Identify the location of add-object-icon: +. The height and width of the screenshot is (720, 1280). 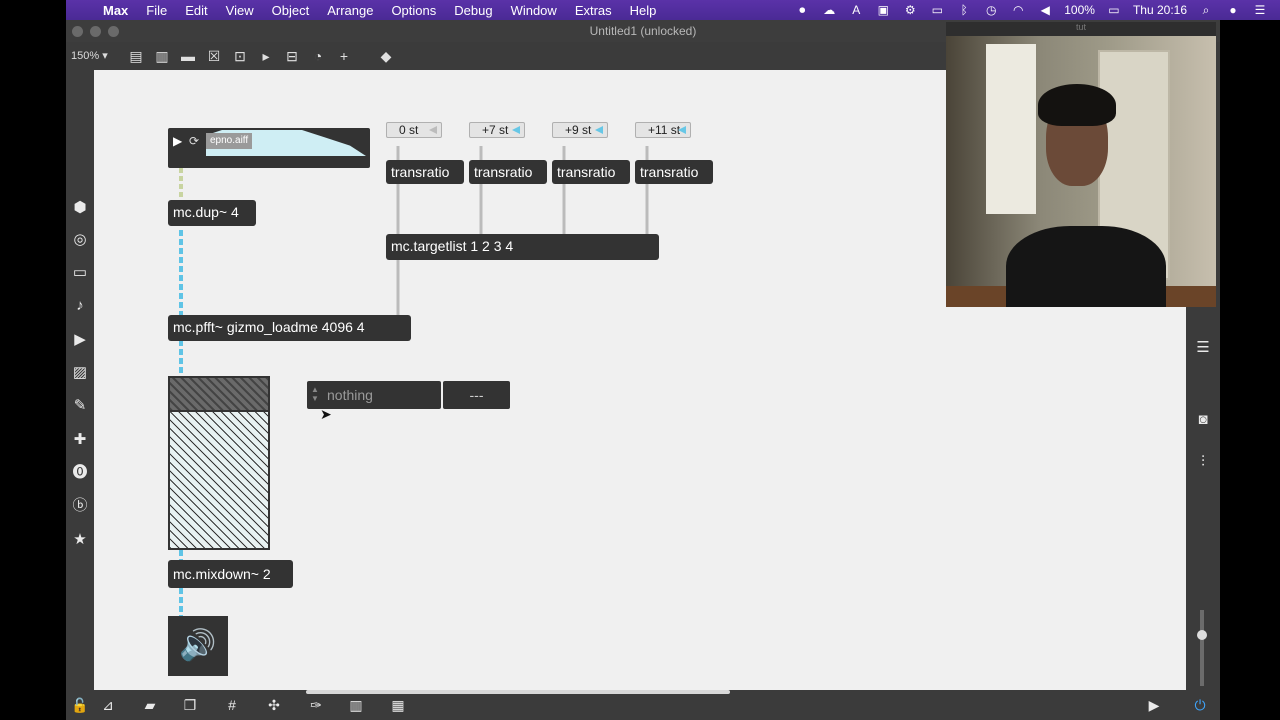
(344, 56).